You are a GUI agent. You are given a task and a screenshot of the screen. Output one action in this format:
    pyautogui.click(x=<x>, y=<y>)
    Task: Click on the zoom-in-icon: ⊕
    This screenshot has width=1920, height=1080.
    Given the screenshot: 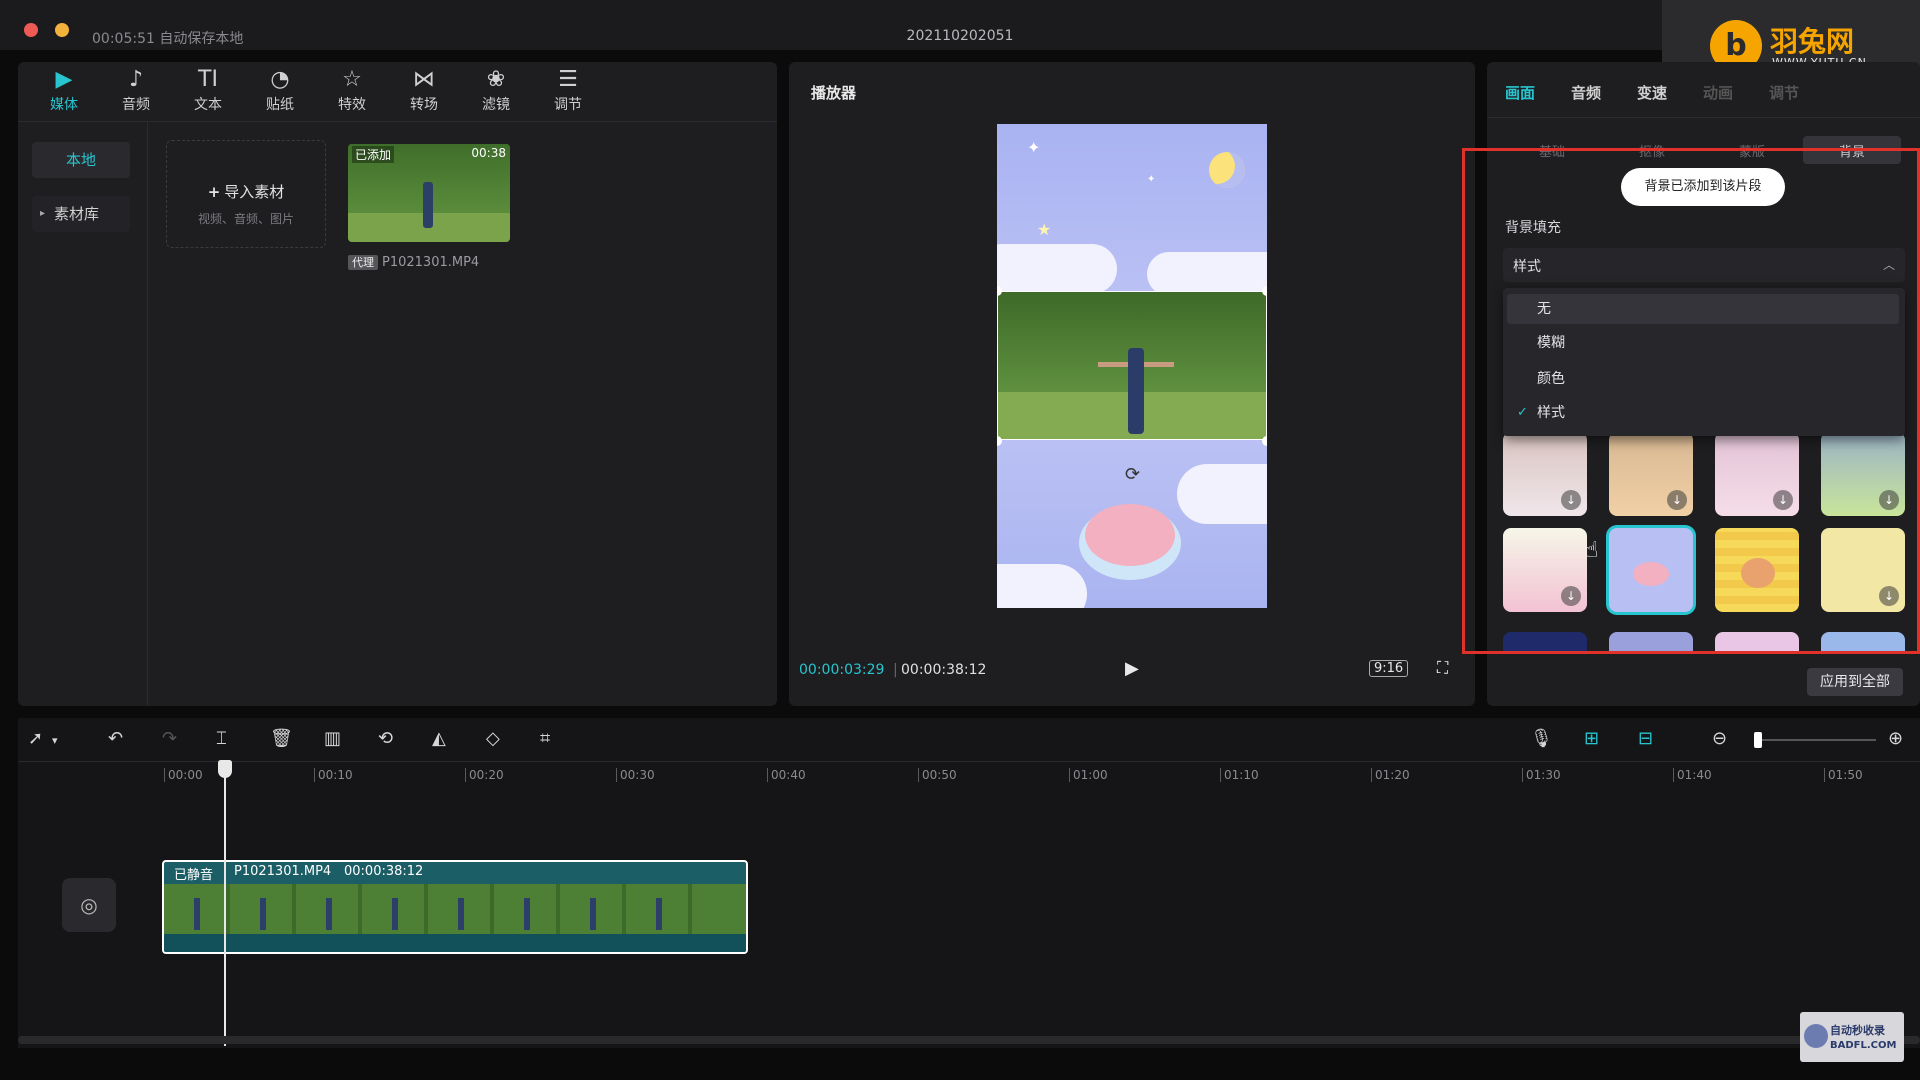 What is the action you would take?
    pyautogui.click(x=1895, y=738)
    